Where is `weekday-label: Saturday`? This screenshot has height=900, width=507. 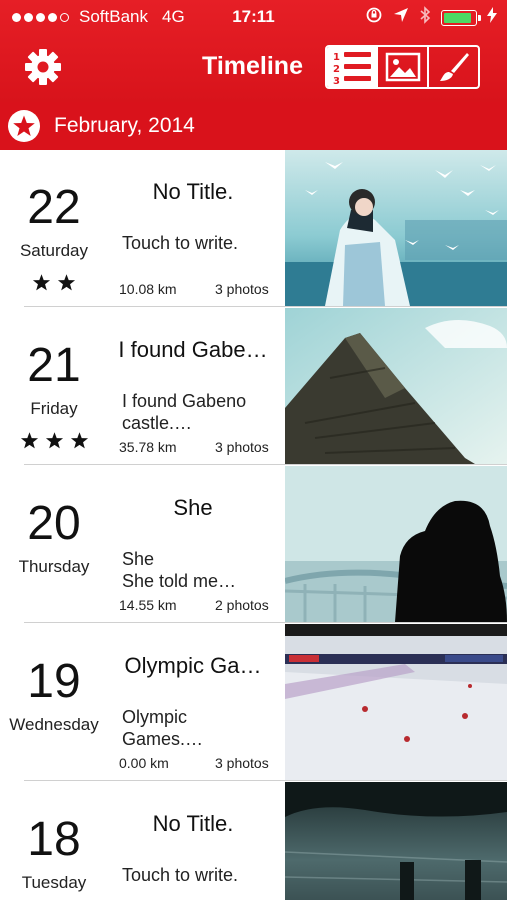
weekday-label: Saturday is located at coordinates (54, 250).